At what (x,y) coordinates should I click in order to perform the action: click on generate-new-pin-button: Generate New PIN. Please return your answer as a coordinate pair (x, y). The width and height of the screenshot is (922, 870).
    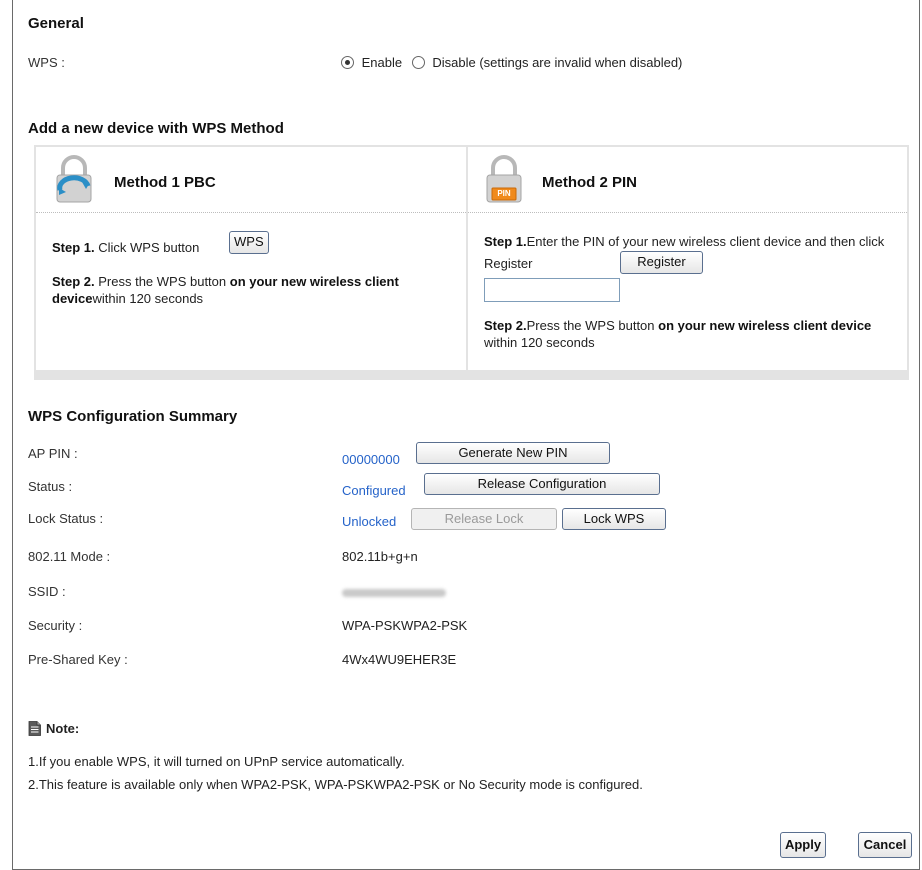
    Looking at the image, I should click on (513, 453).